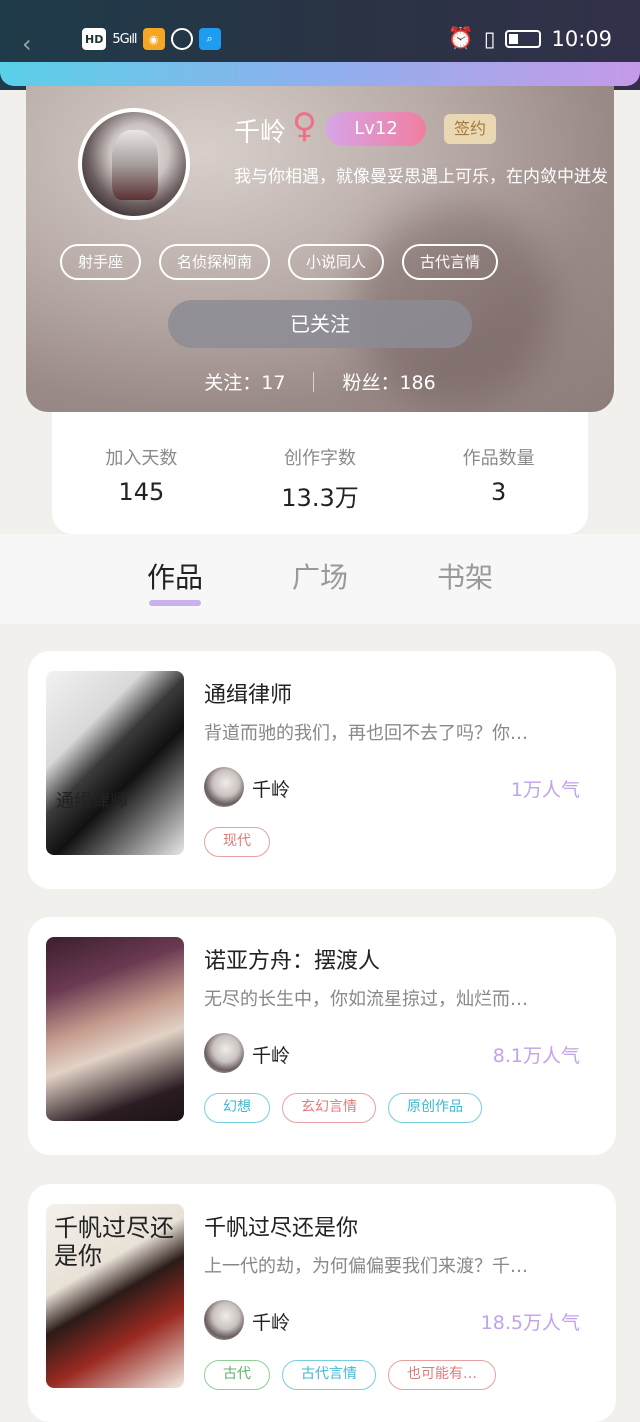  What do you see at coordinates (237, 1375) in the screenshot?
I see `book-tag: 古代` at bounding box center [237, 1375].